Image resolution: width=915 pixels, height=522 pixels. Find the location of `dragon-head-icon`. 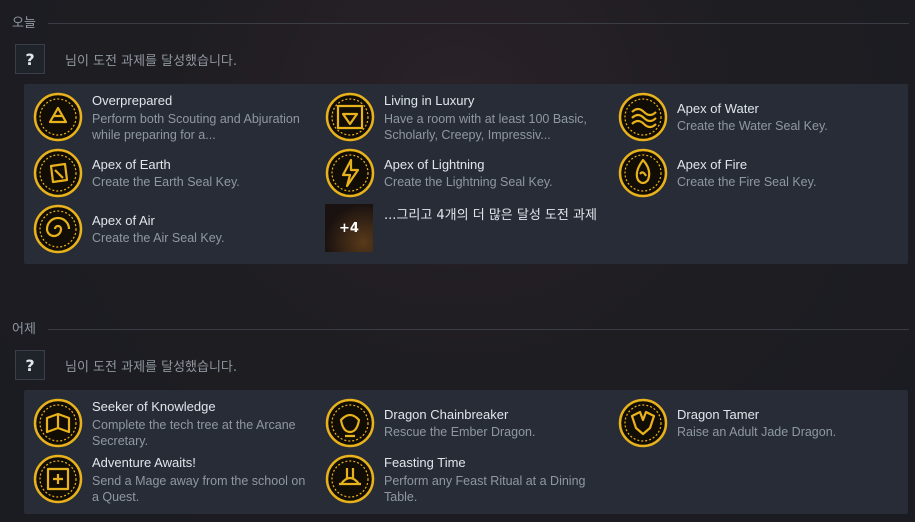

dragon-head-icon is located at coordinates (643, 423).